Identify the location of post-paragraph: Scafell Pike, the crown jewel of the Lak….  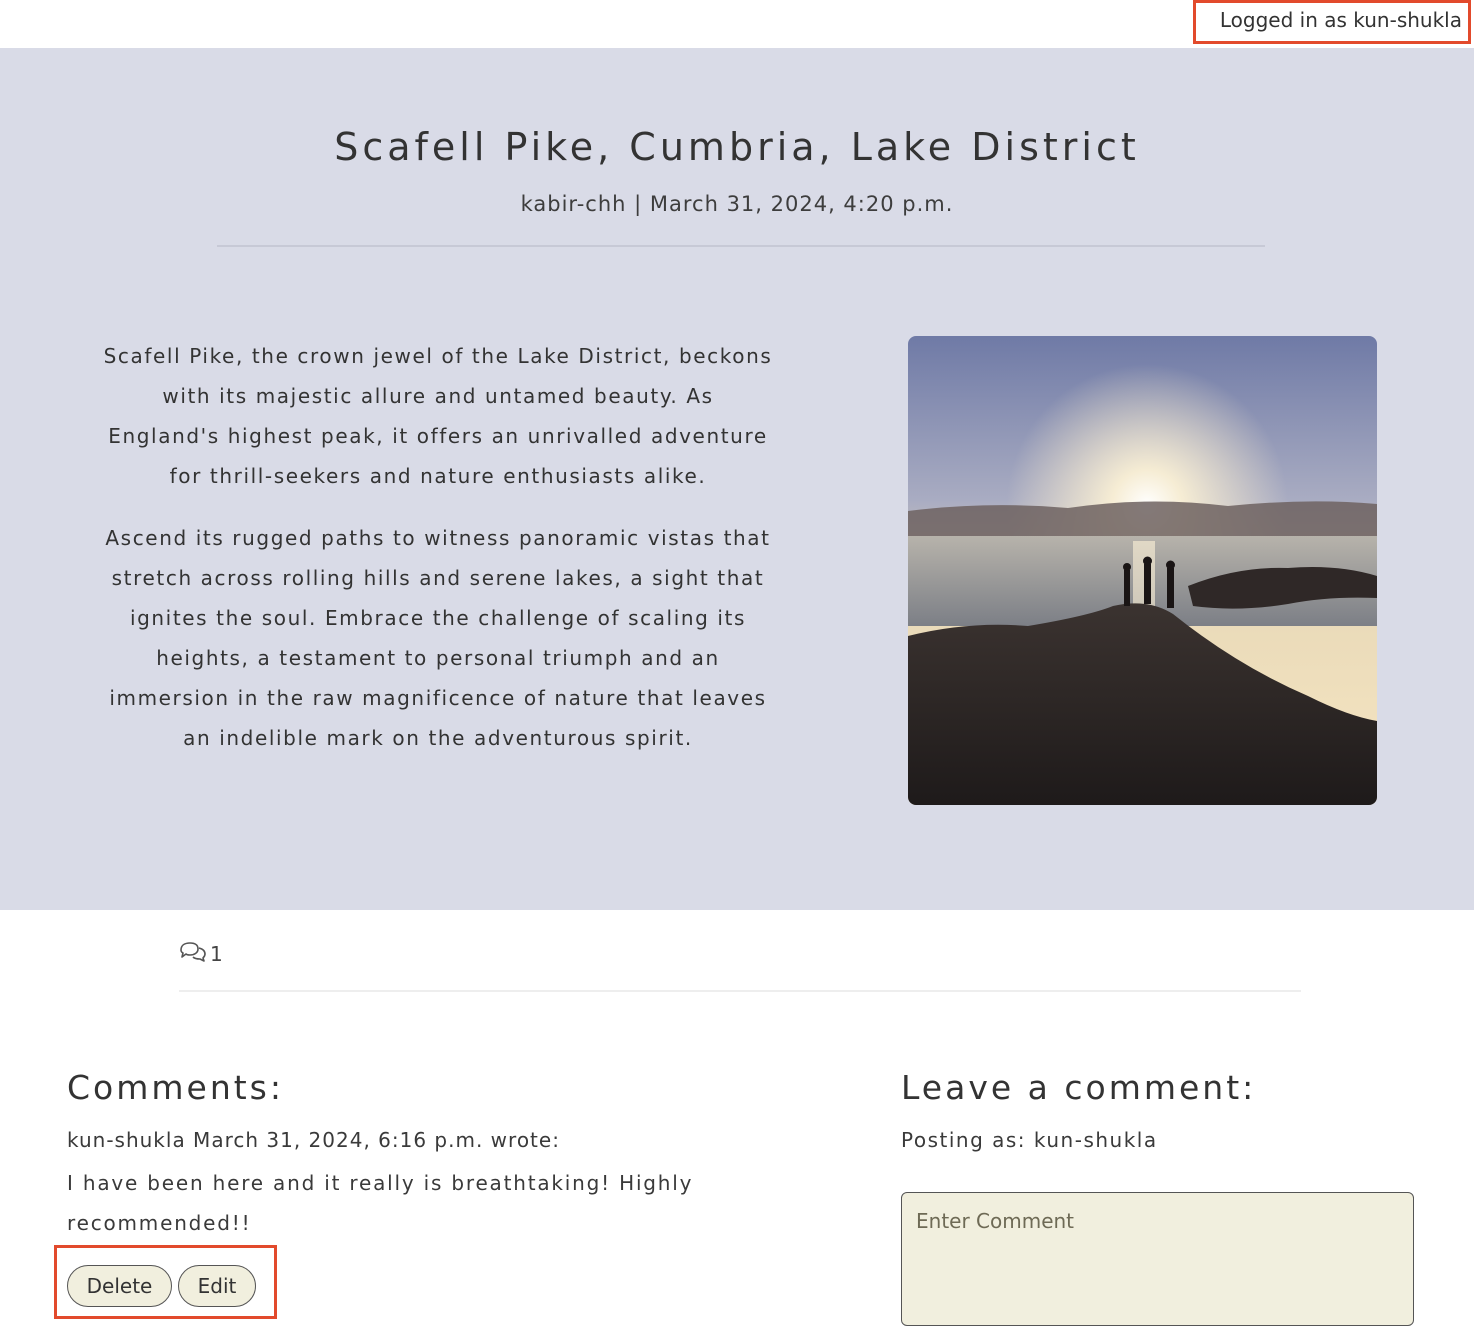
(438, 416).